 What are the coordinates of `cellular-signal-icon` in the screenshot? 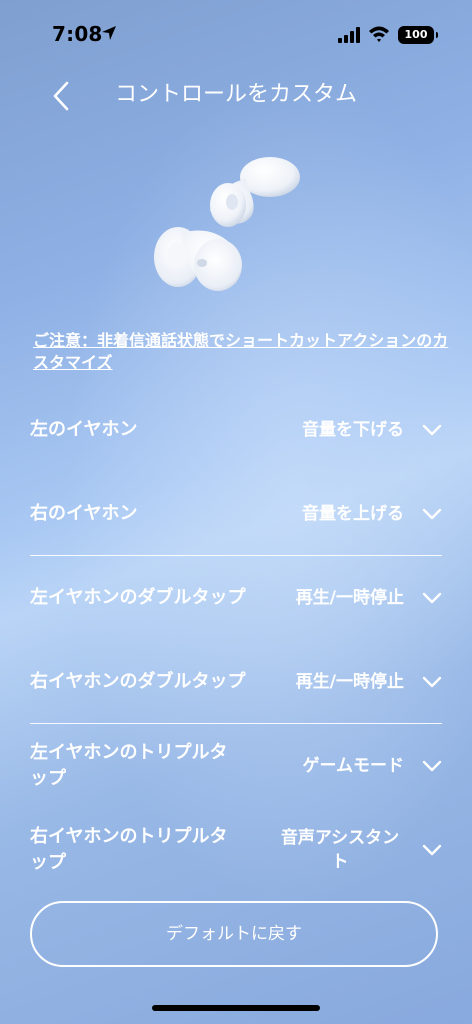 It's located at (349, 35).